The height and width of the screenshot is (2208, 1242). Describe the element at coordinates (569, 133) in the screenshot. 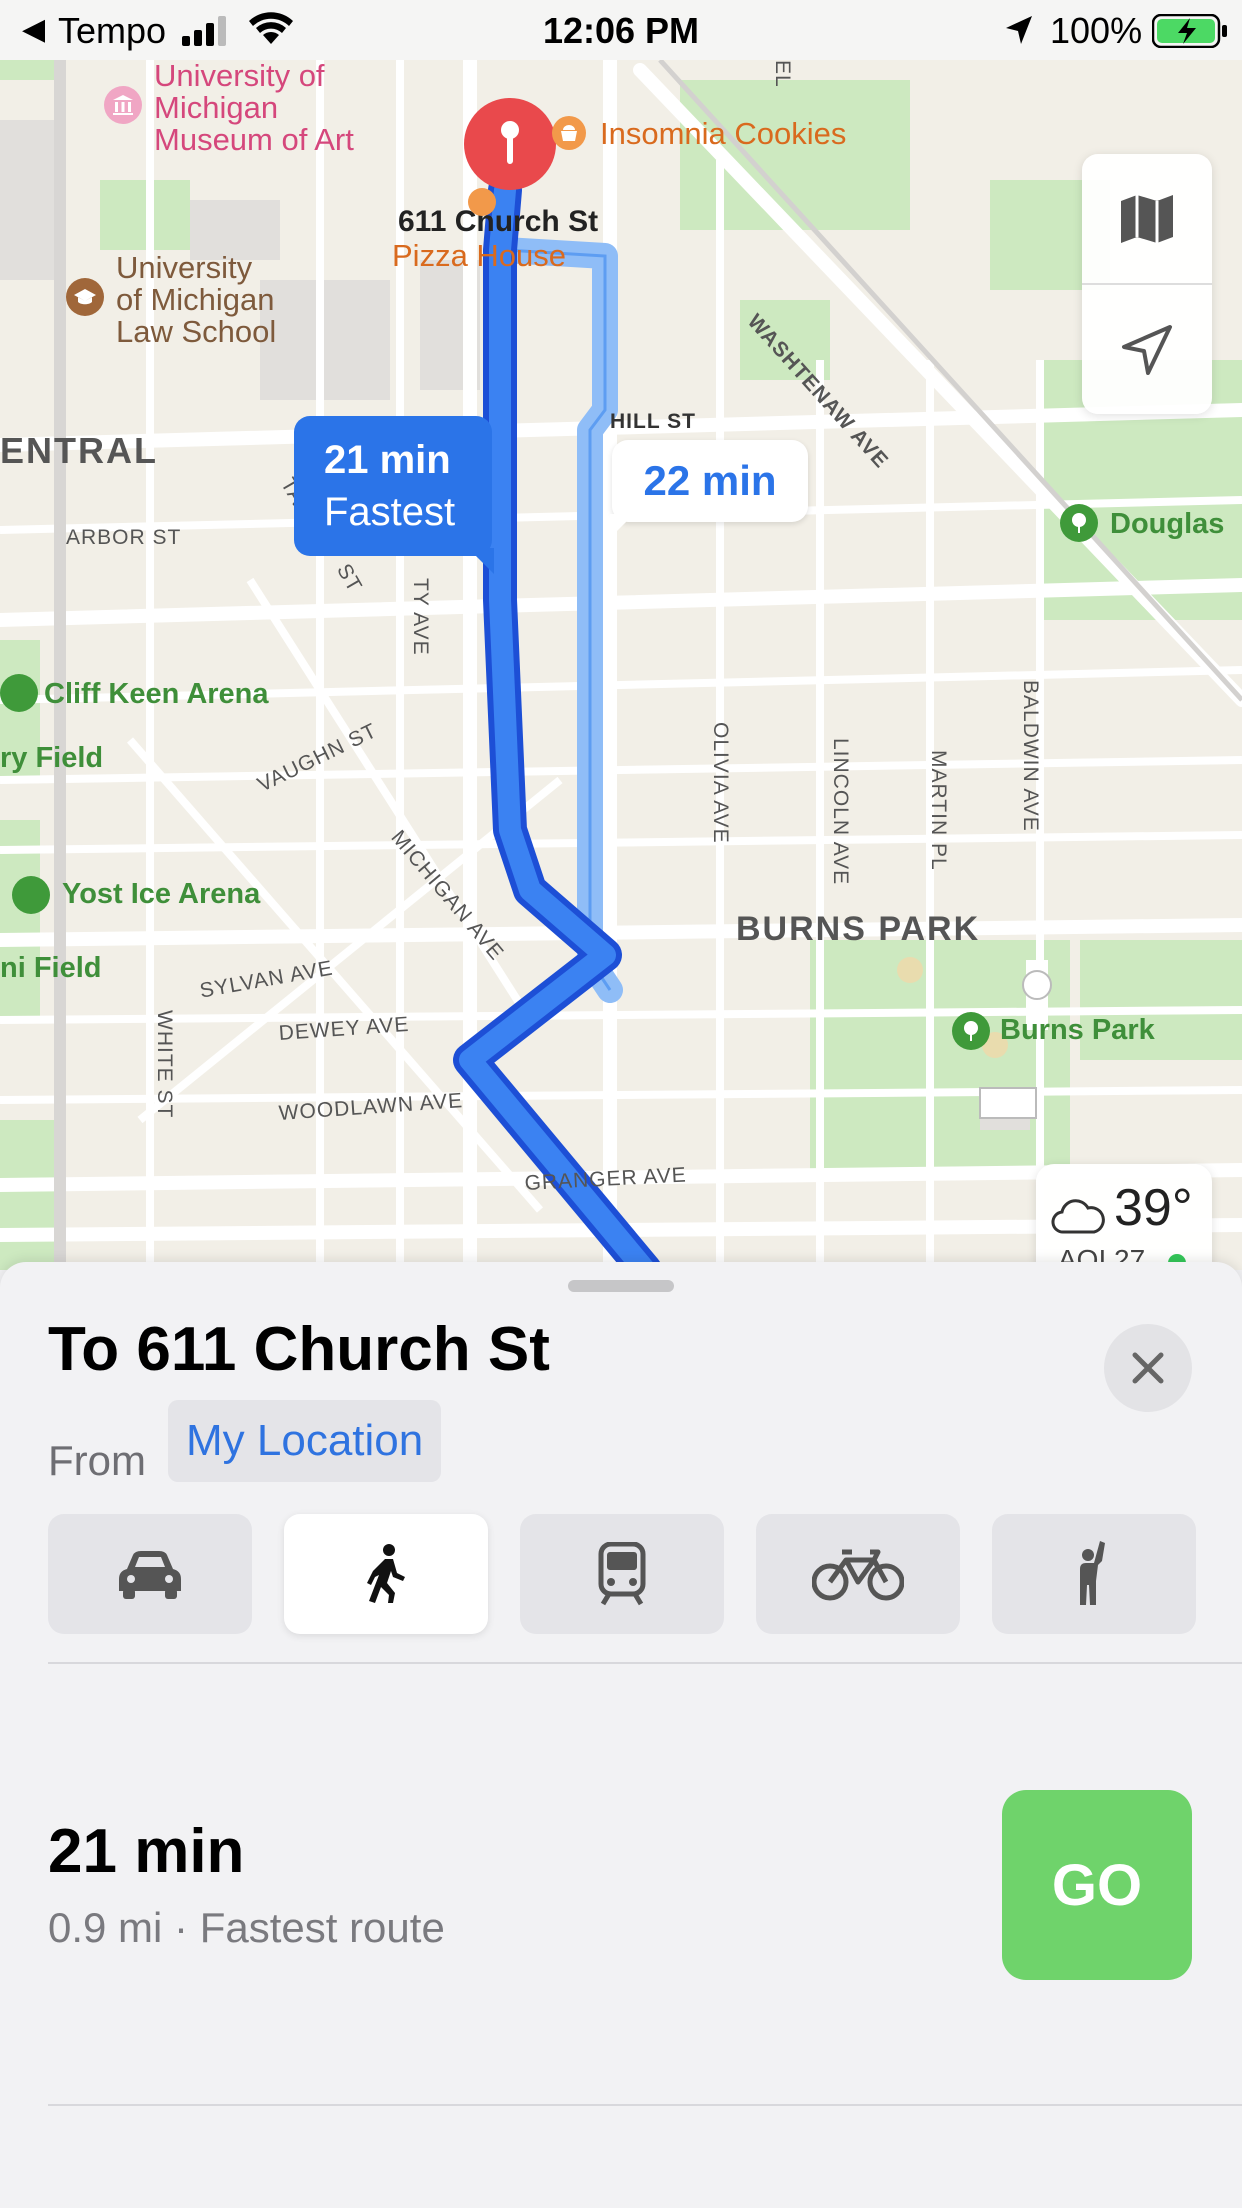

I see `bakery-icon` at that location.